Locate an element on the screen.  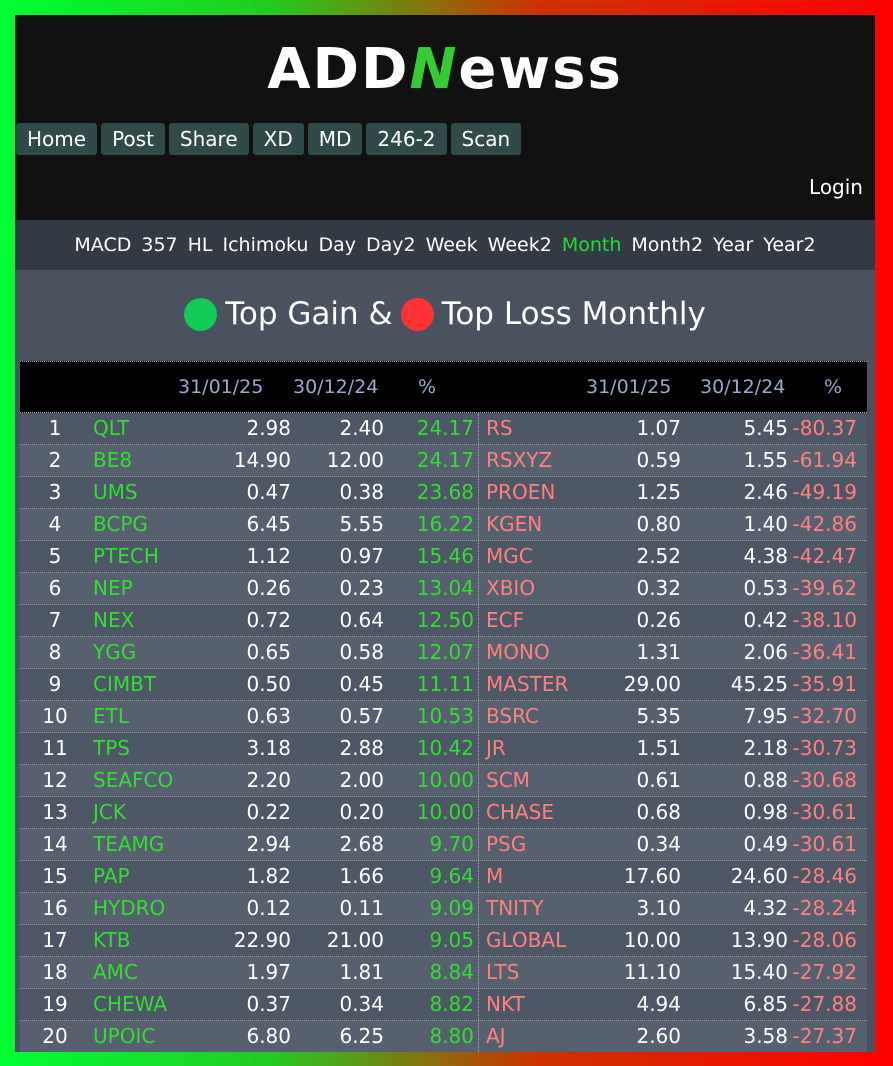
loss-symbol: SCM is located at coordinates (508, 780).